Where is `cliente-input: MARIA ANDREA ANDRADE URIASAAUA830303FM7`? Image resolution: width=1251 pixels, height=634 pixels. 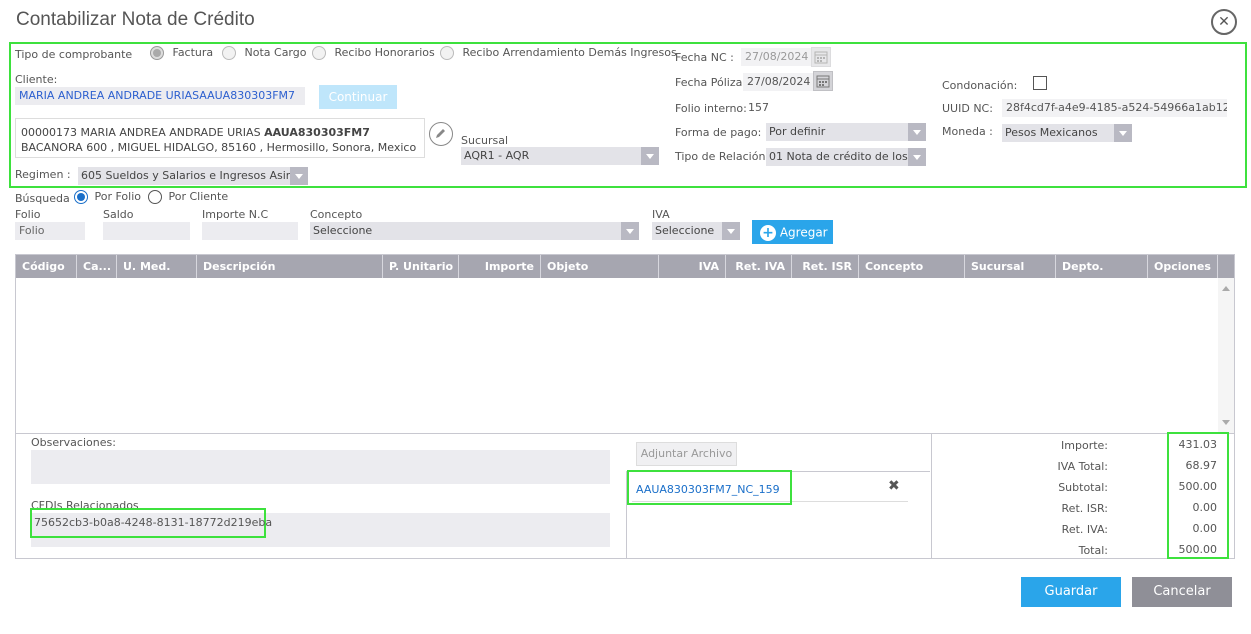
cliente-input: MARIA ANDREA ANDRADE URIASAAUA830303FM7 is located at coordinates (160, 96).